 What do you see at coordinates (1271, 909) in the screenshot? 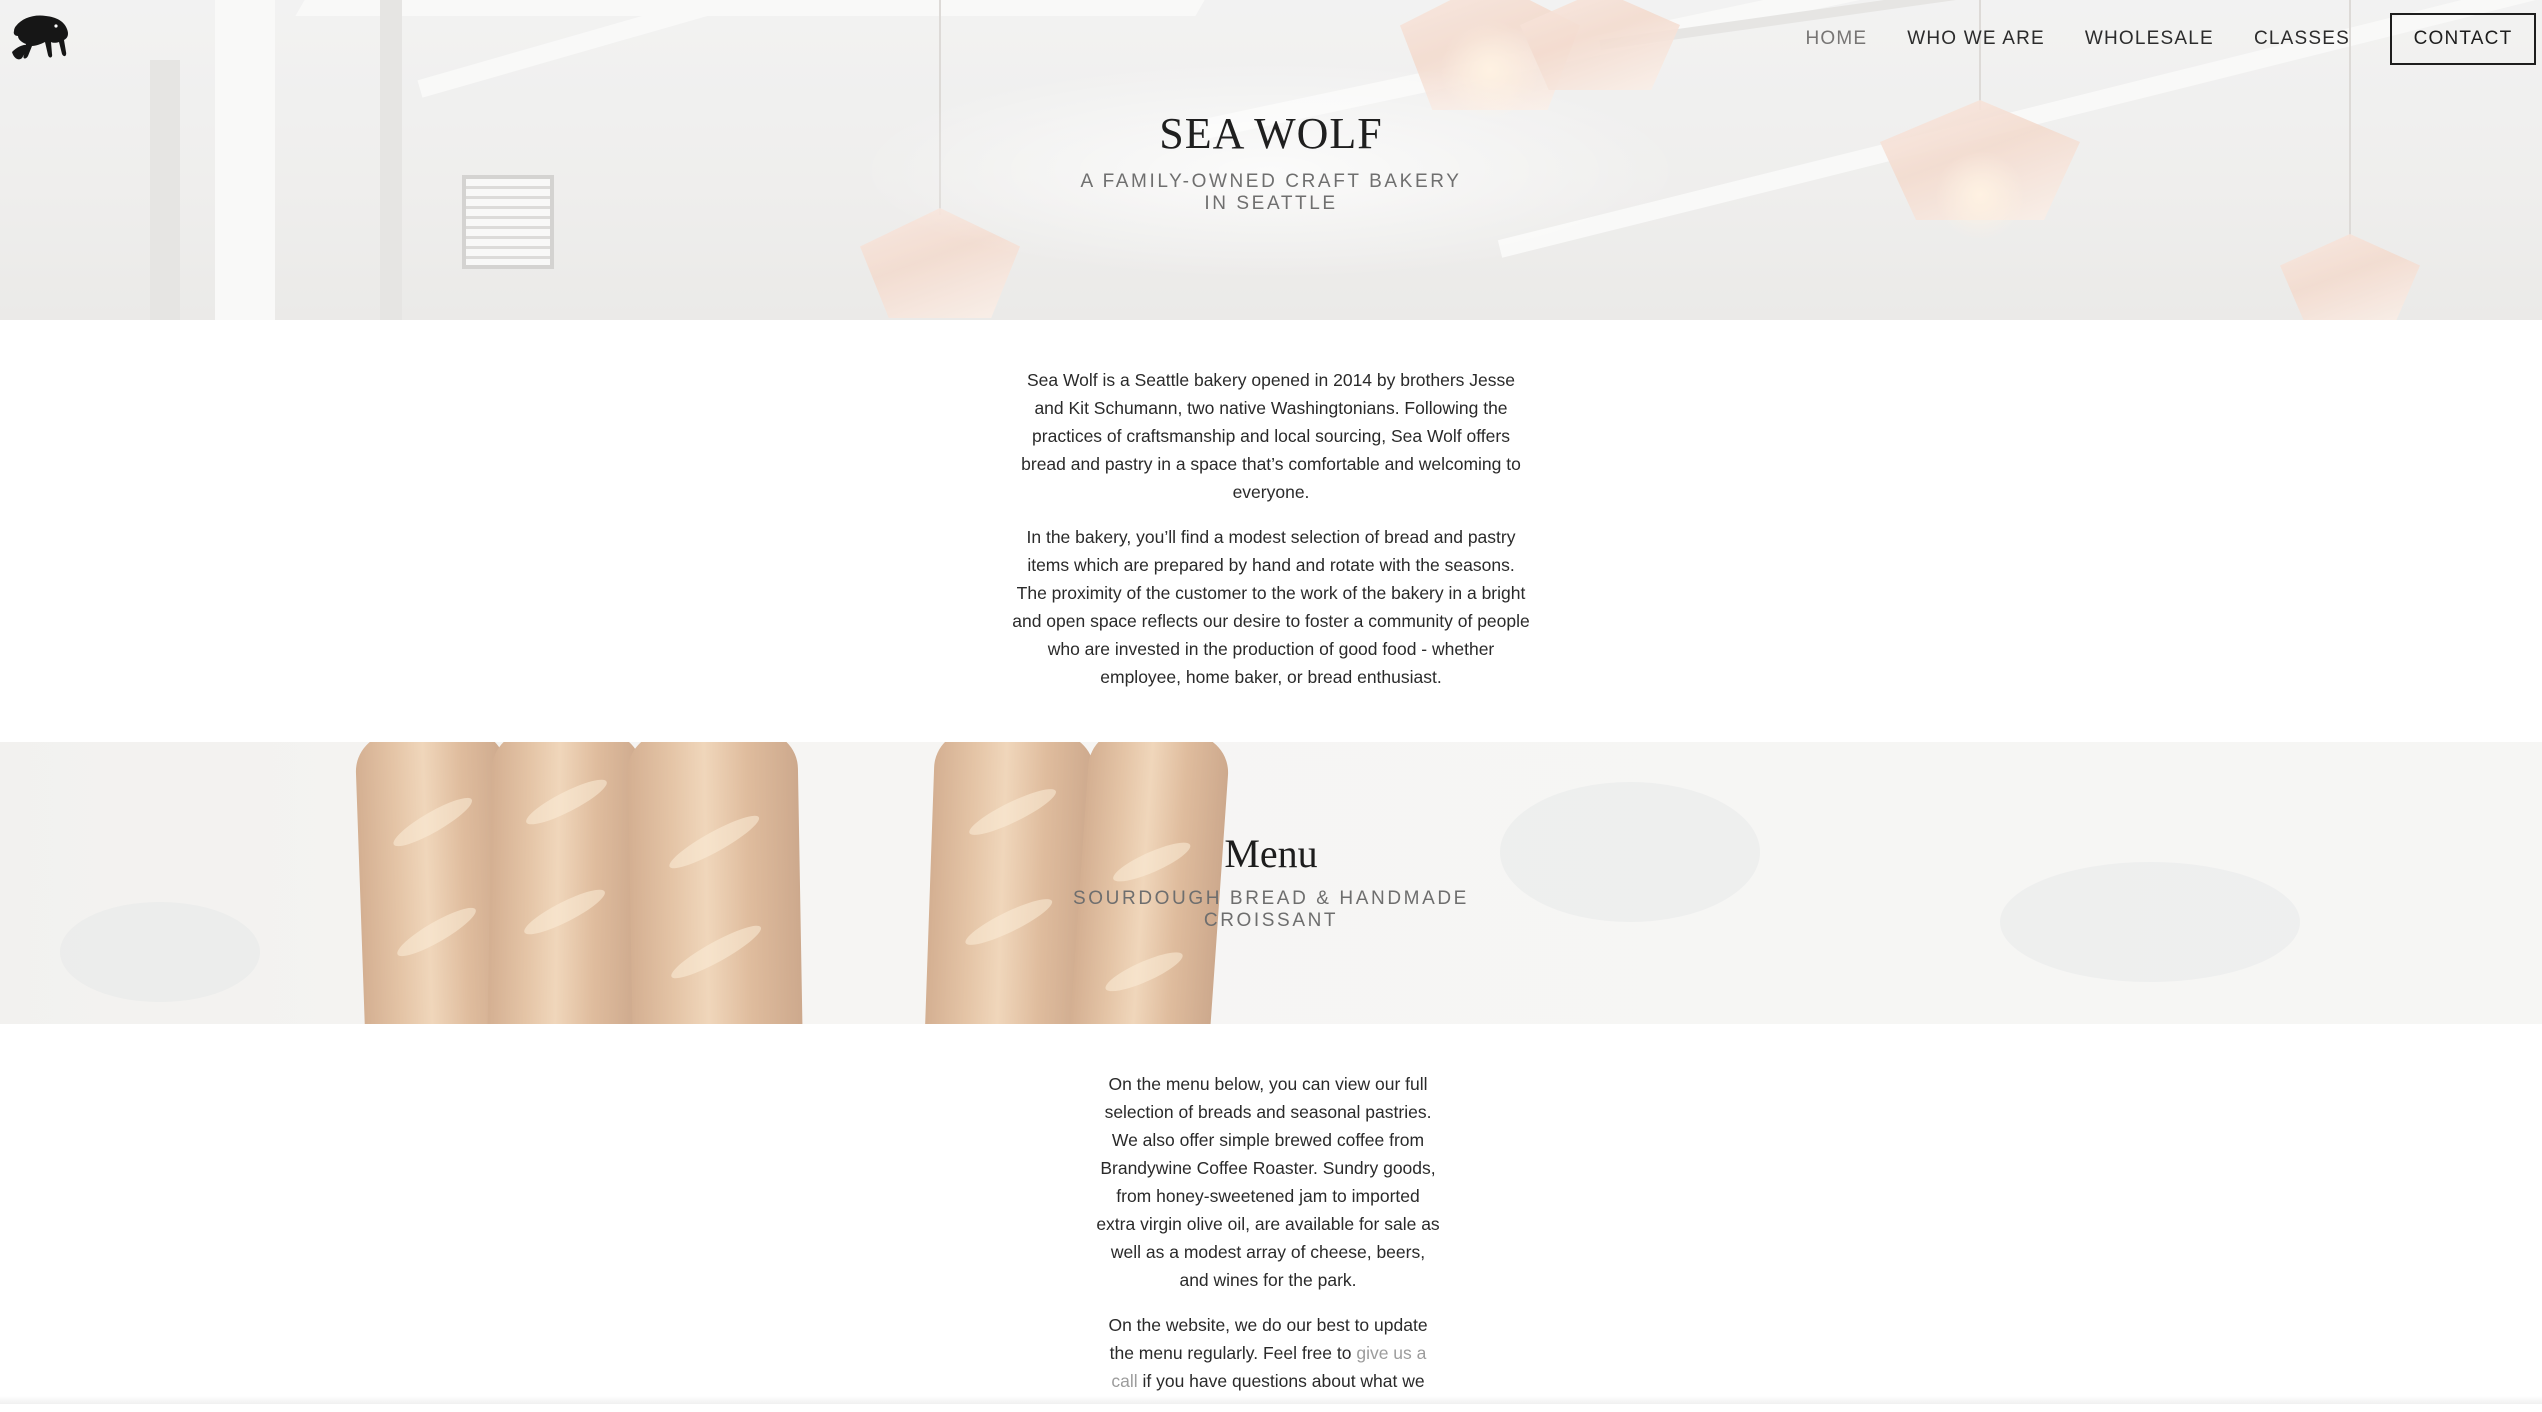
I see `menu-subtitle: SOURDOUGH BREAD & HANDMADE CROISSANT` at bounding box center [1271, 909].